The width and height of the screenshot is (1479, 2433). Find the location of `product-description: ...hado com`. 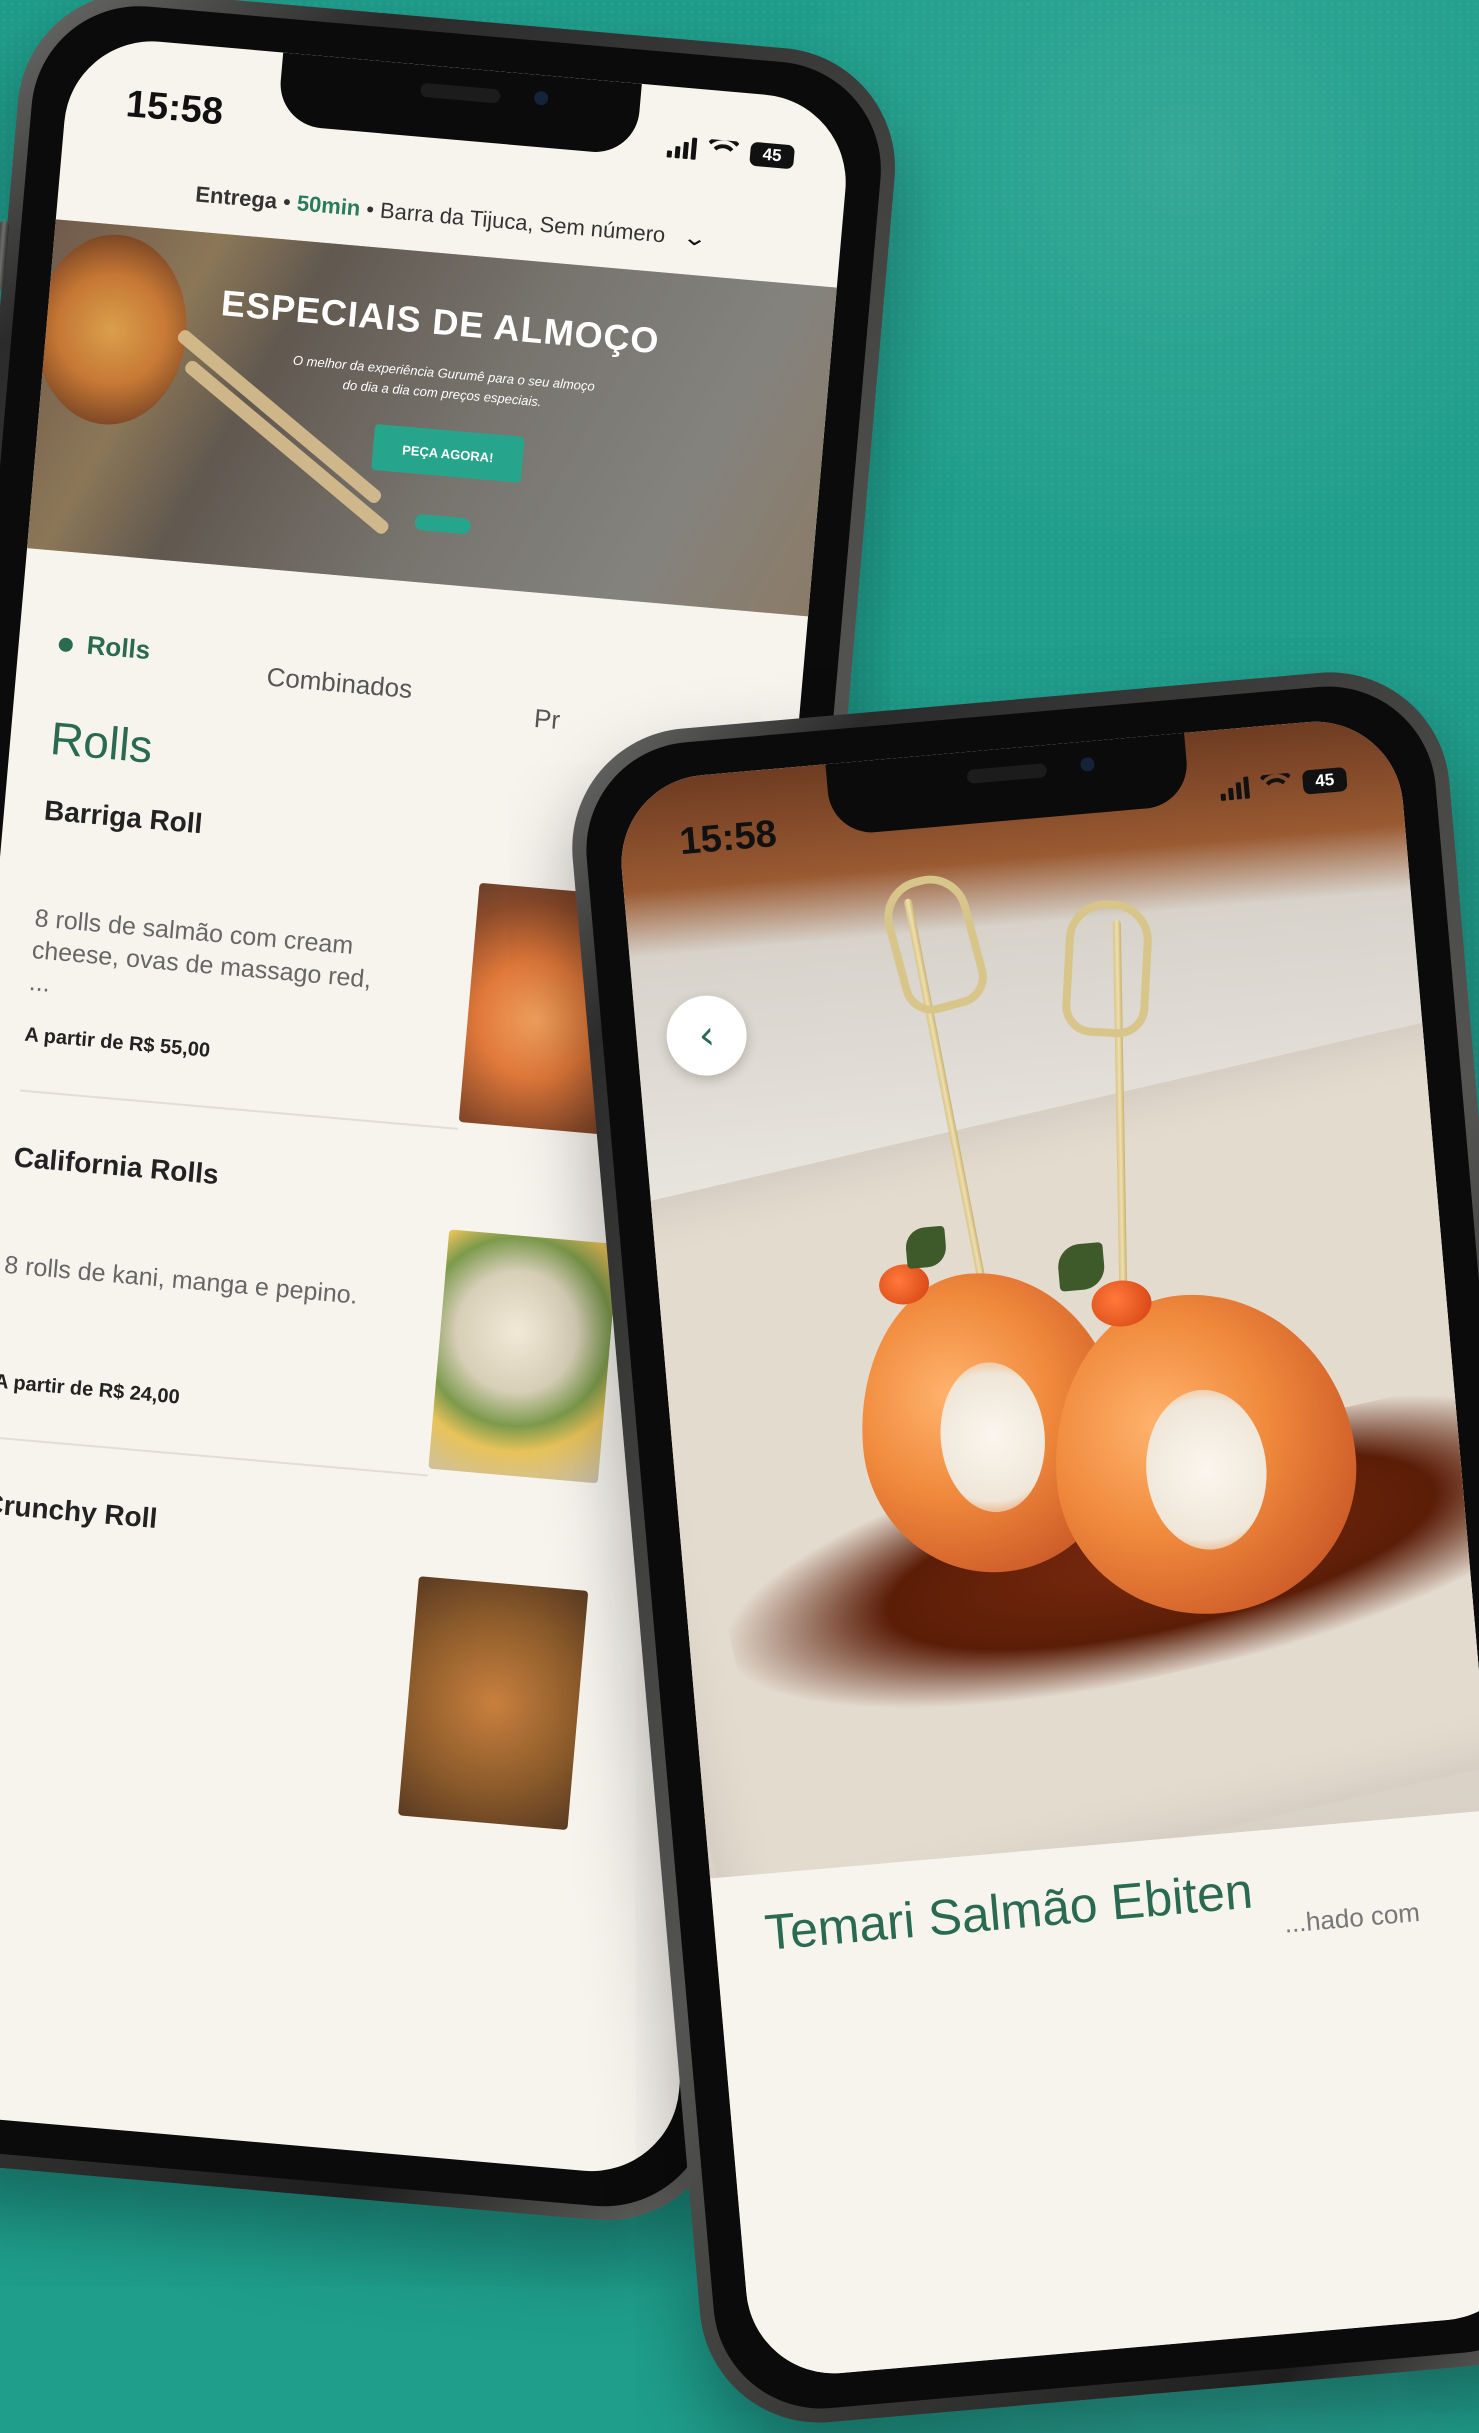

product-description: ...hado com is located at coordinates (1352, 1917).